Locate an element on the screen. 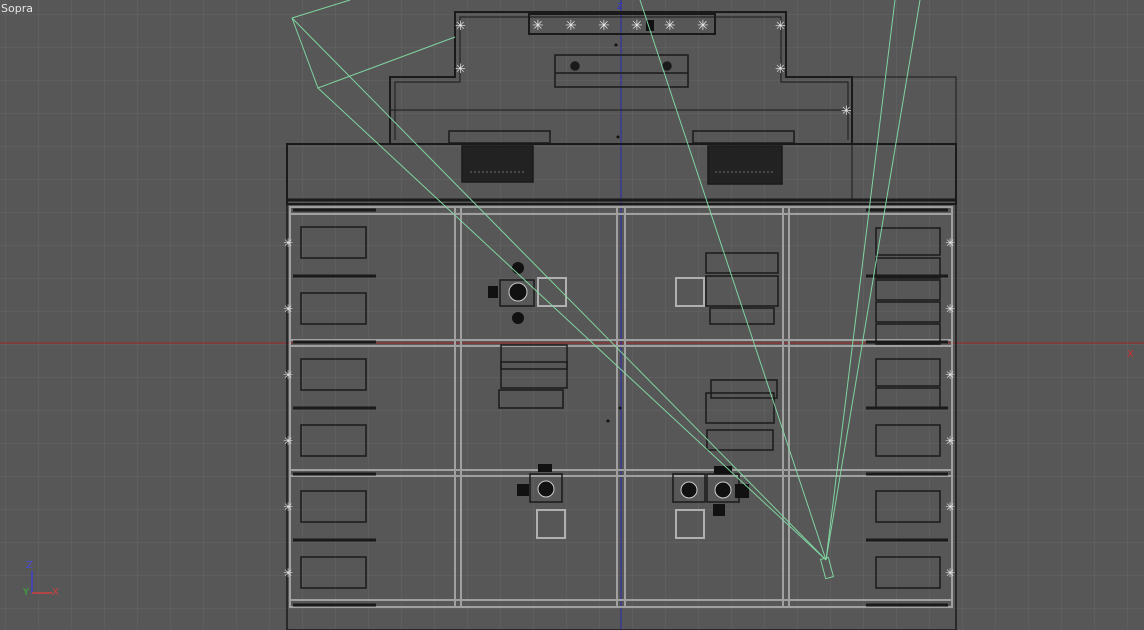  axis-gizmo: Z Y X is located at coordinates (42, 584).